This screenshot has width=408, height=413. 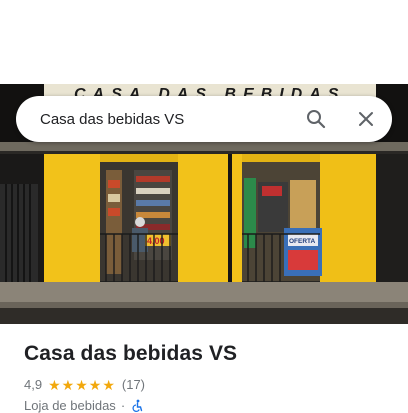 I want to click on search-bar: Casa das bebidas VS, so click(x=204, y=119).